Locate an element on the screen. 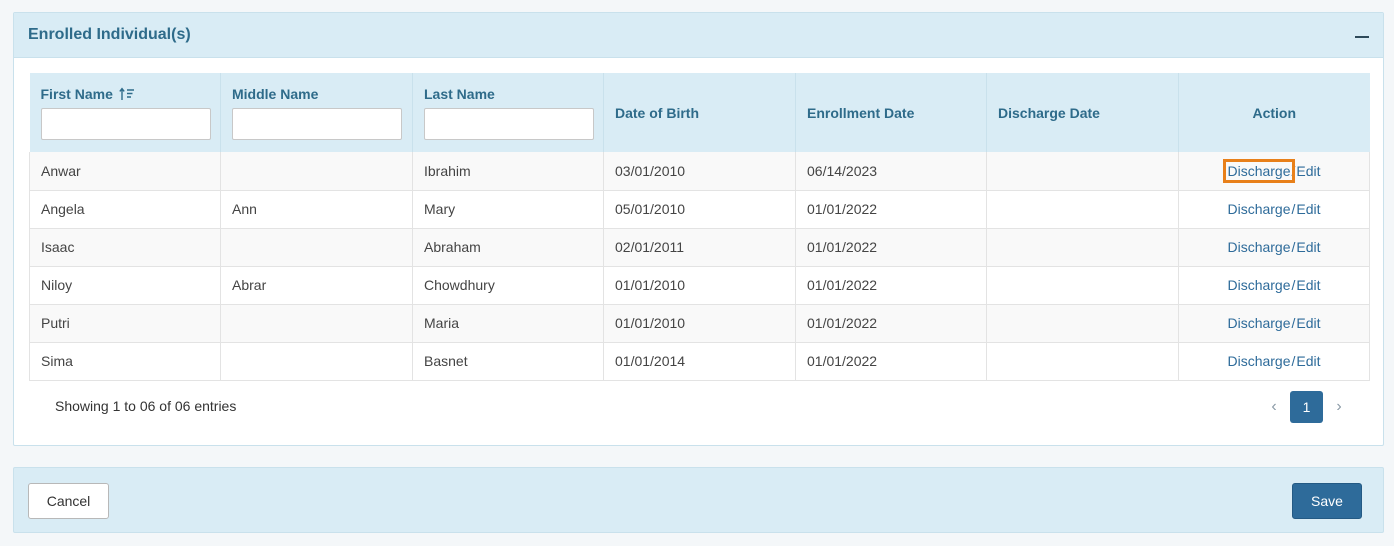  cell-middle-name: Ann is located at coordinates (316, 209).